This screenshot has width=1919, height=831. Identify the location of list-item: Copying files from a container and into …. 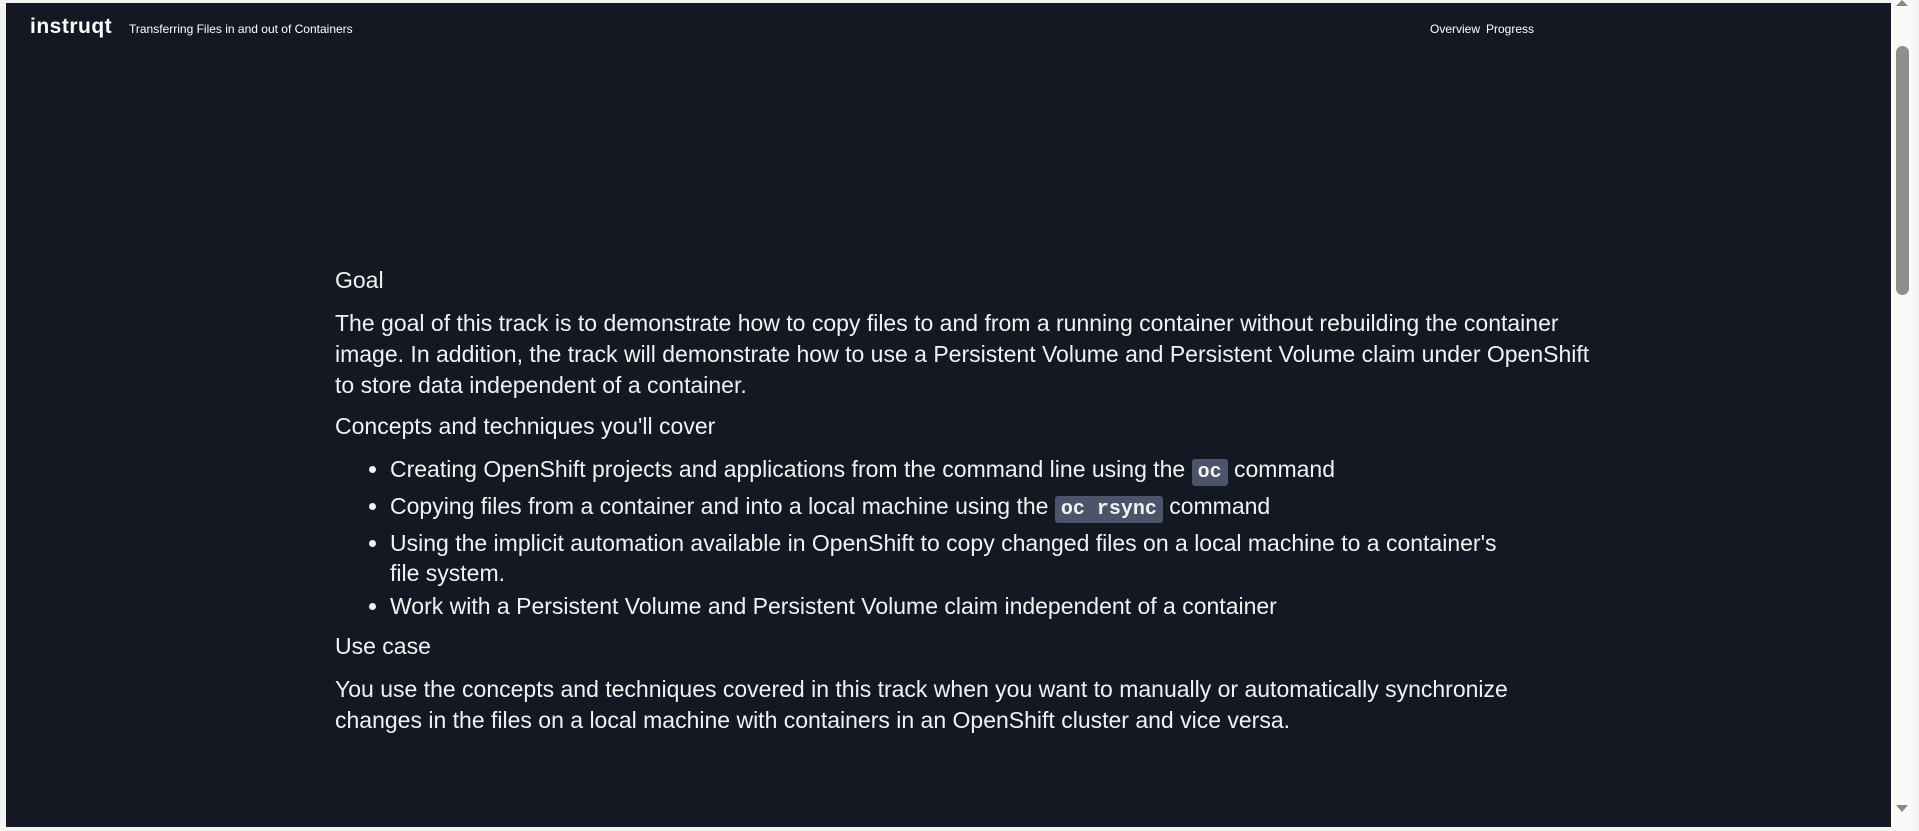
(992, 508).